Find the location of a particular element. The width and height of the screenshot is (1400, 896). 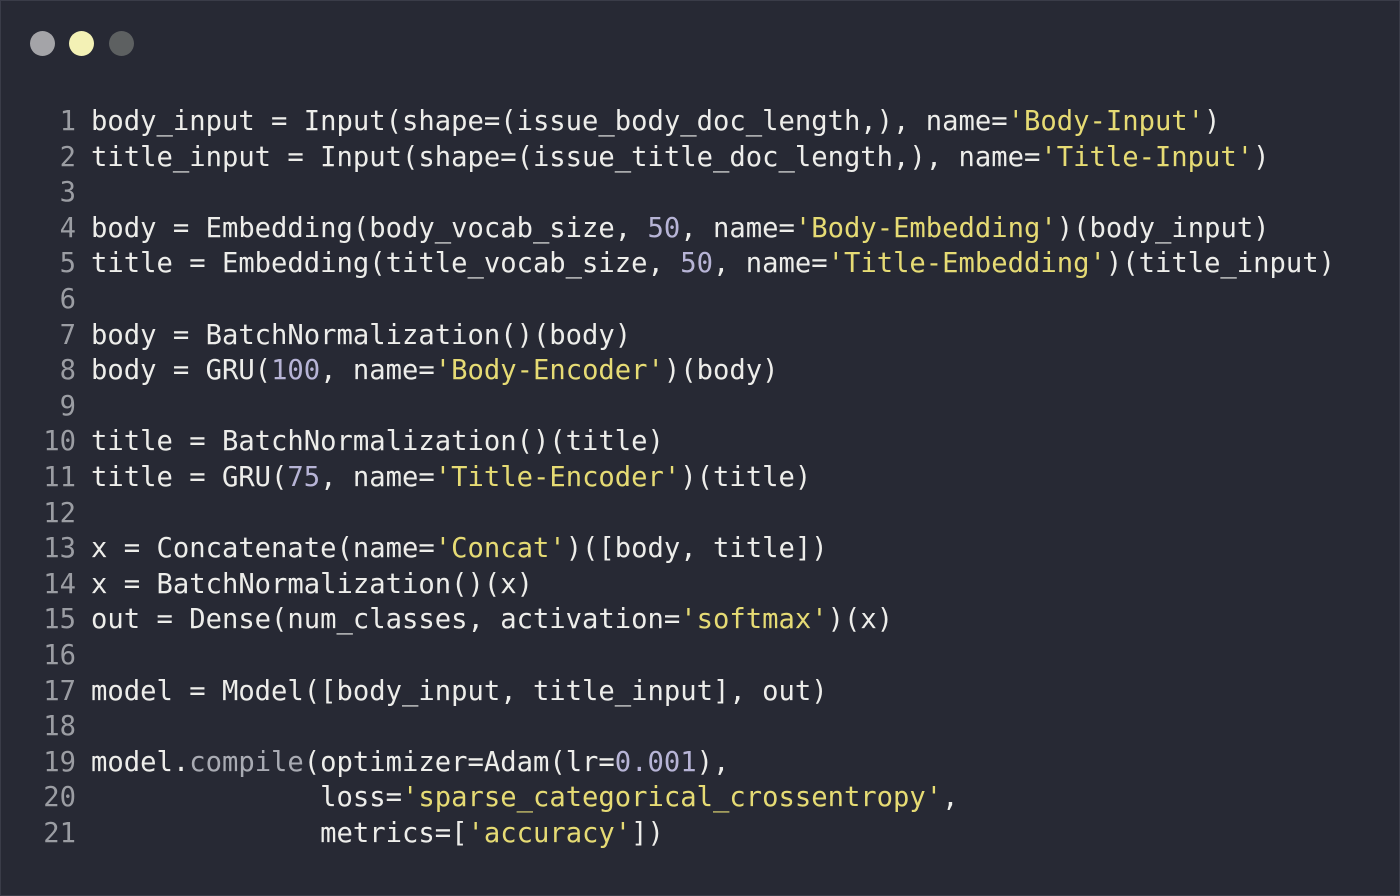

code-token: body = Embedding(body_vocab_size, is located at coordinates (369, 228).